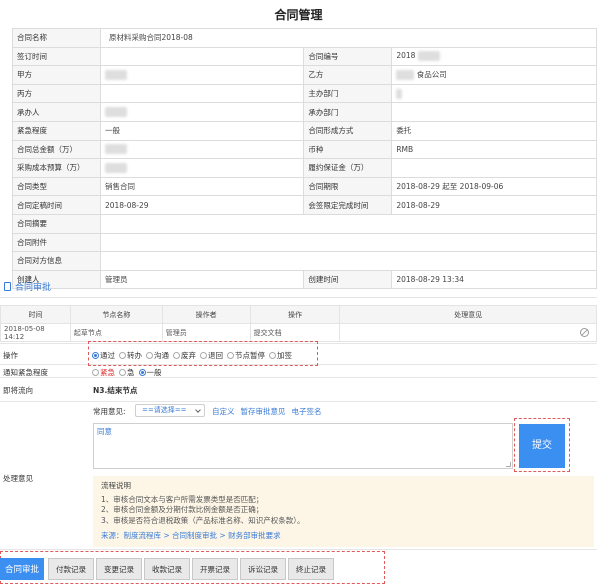 The width and height of the screenshot is (597, 585). What do you see at coordinates (311, 569) in the screenshot?
I see `tab-termination-records: 终止记录` at bounding box center [311, 569].